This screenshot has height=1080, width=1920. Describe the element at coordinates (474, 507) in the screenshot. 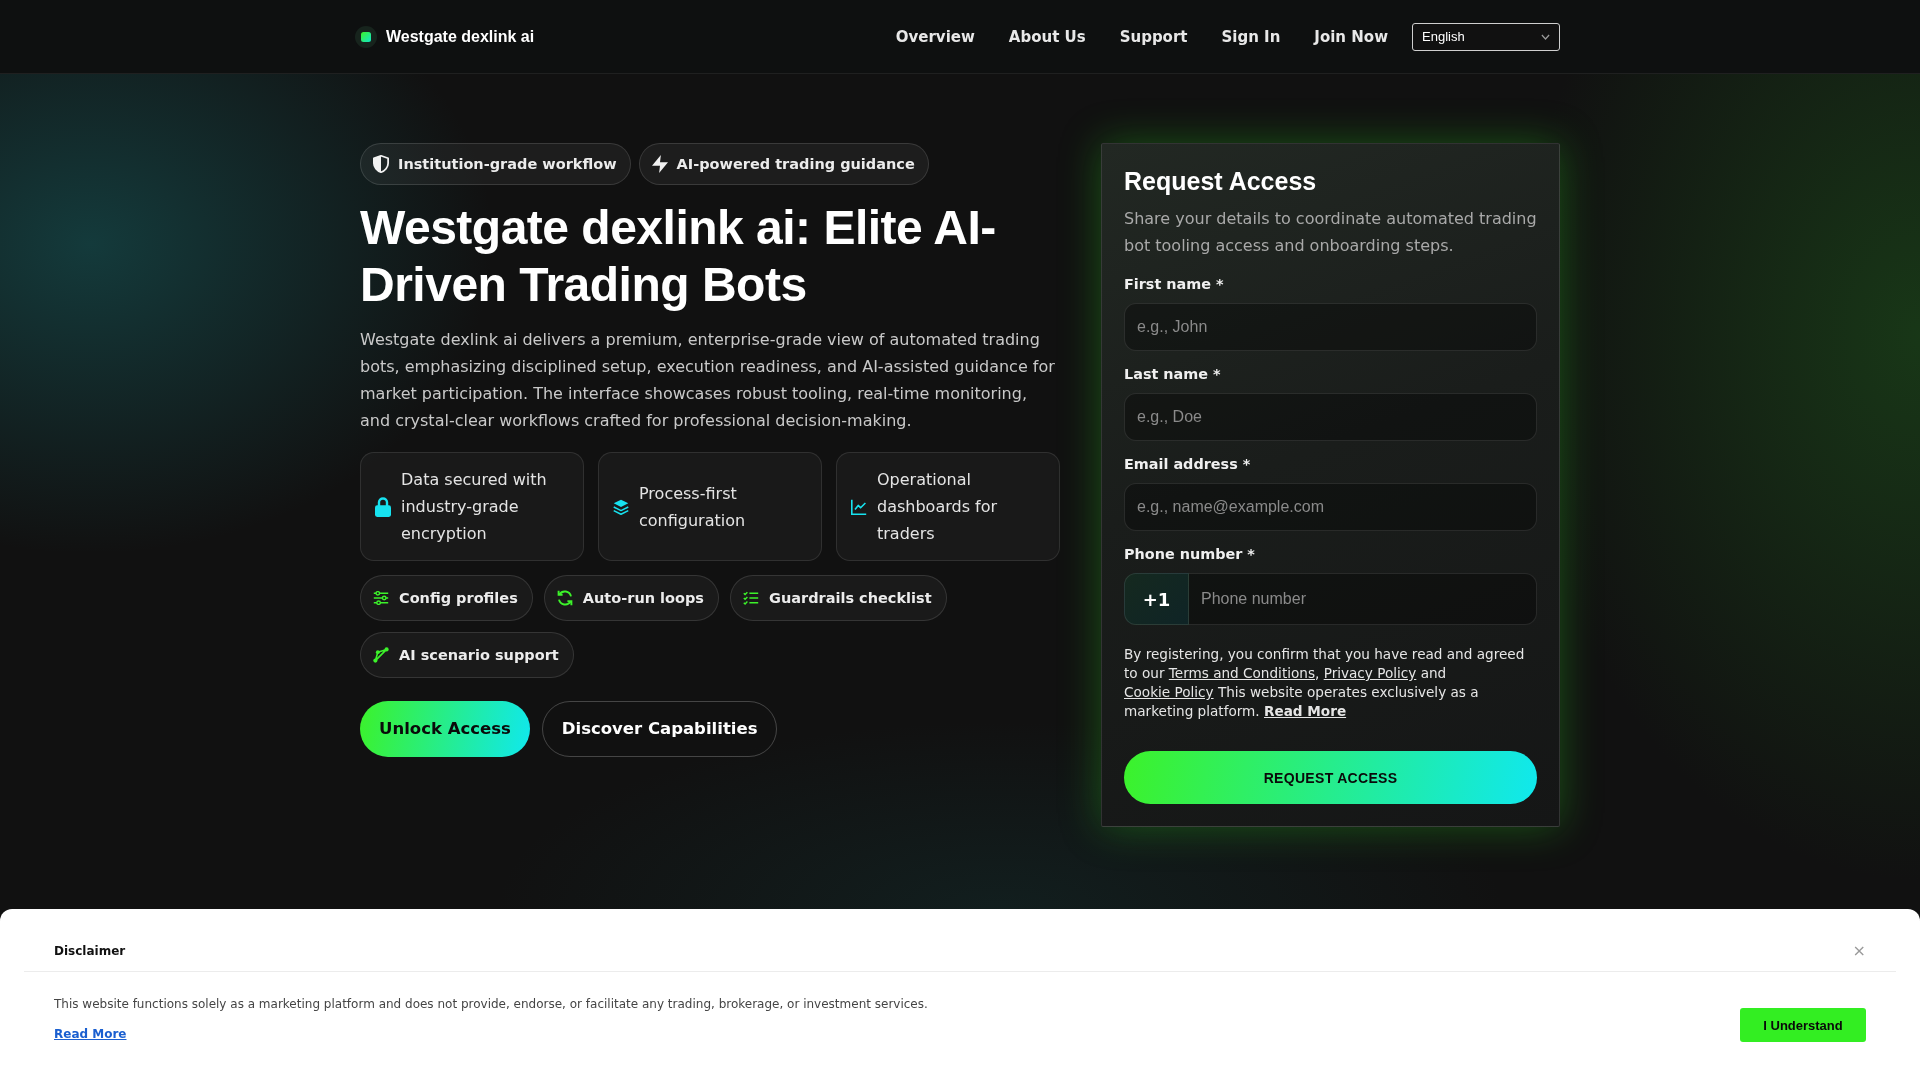

I see `feature-text: Data secured with industry-grade encryption` at that location.